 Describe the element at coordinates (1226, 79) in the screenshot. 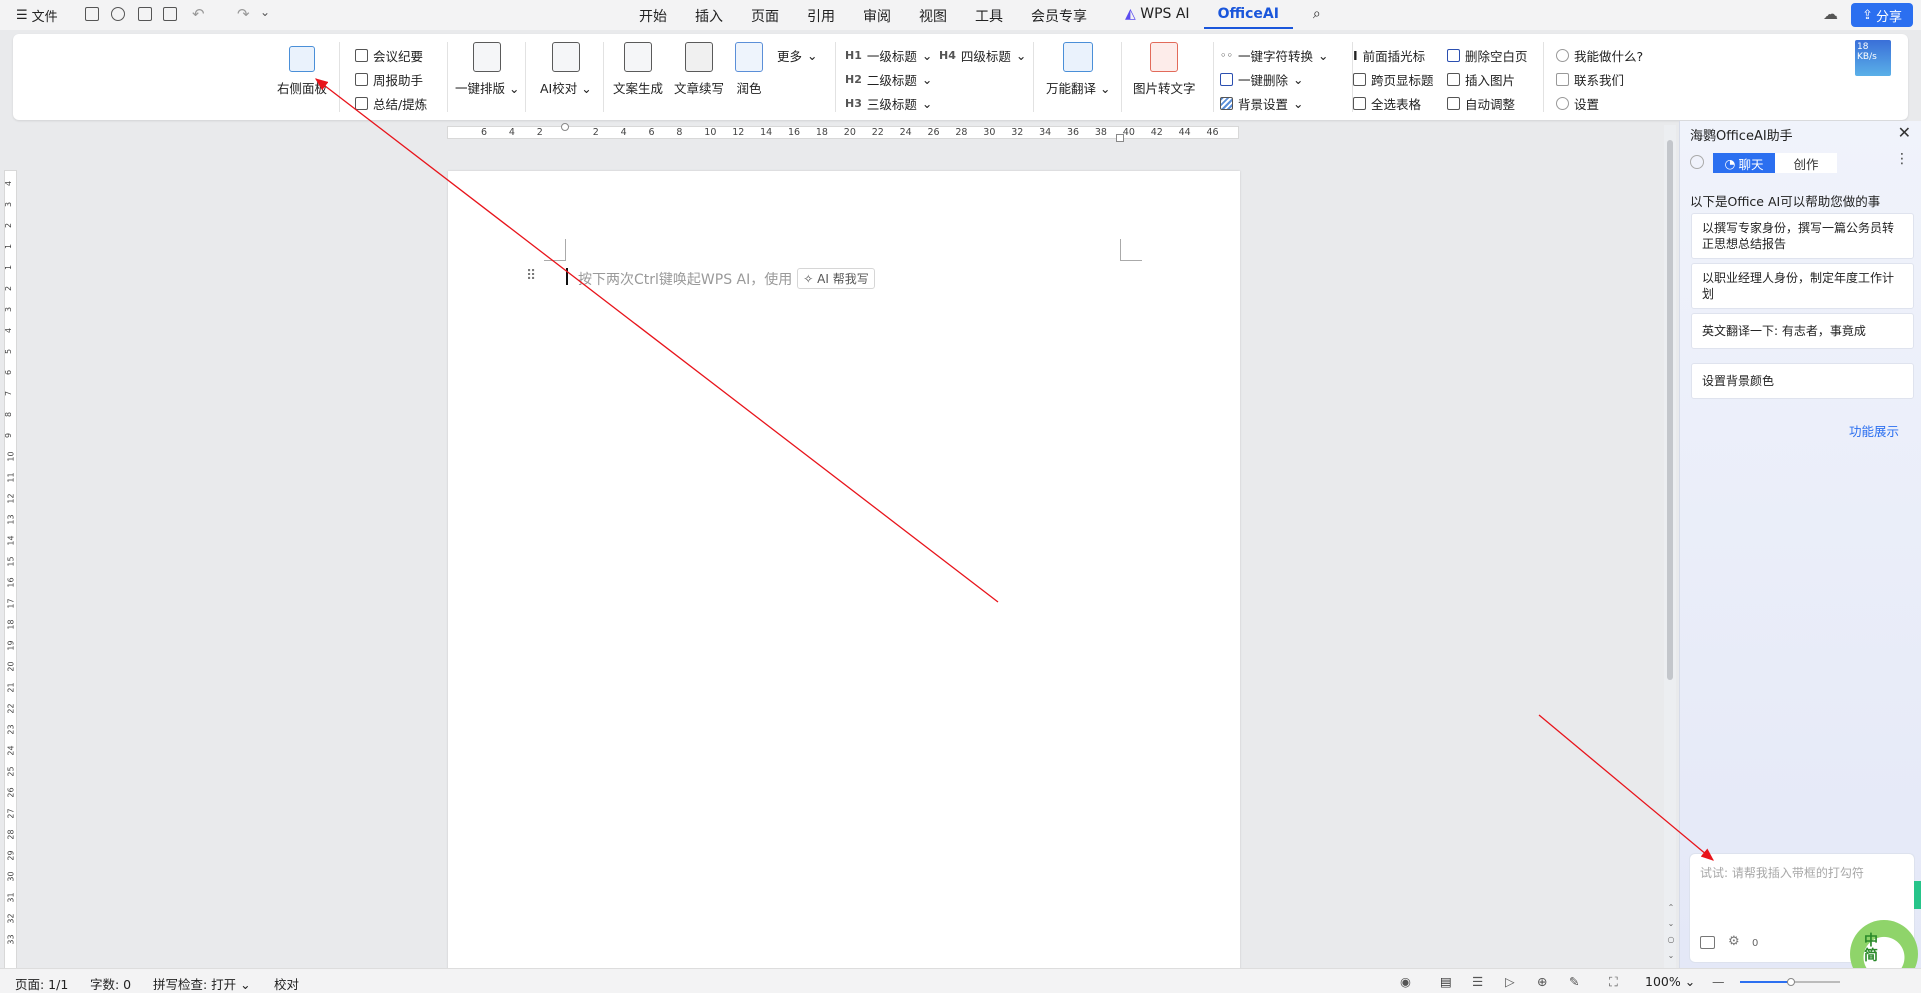

I see `delete-doc-icon` at that location.